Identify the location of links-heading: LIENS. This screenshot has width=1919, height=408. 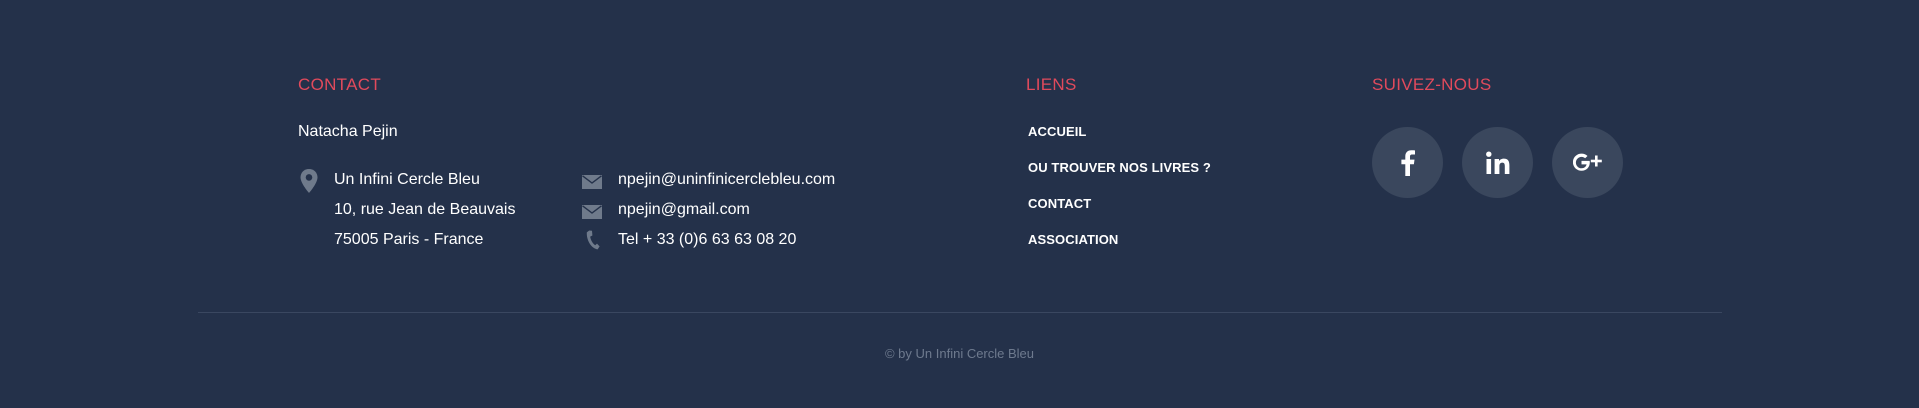
(1051, 84).